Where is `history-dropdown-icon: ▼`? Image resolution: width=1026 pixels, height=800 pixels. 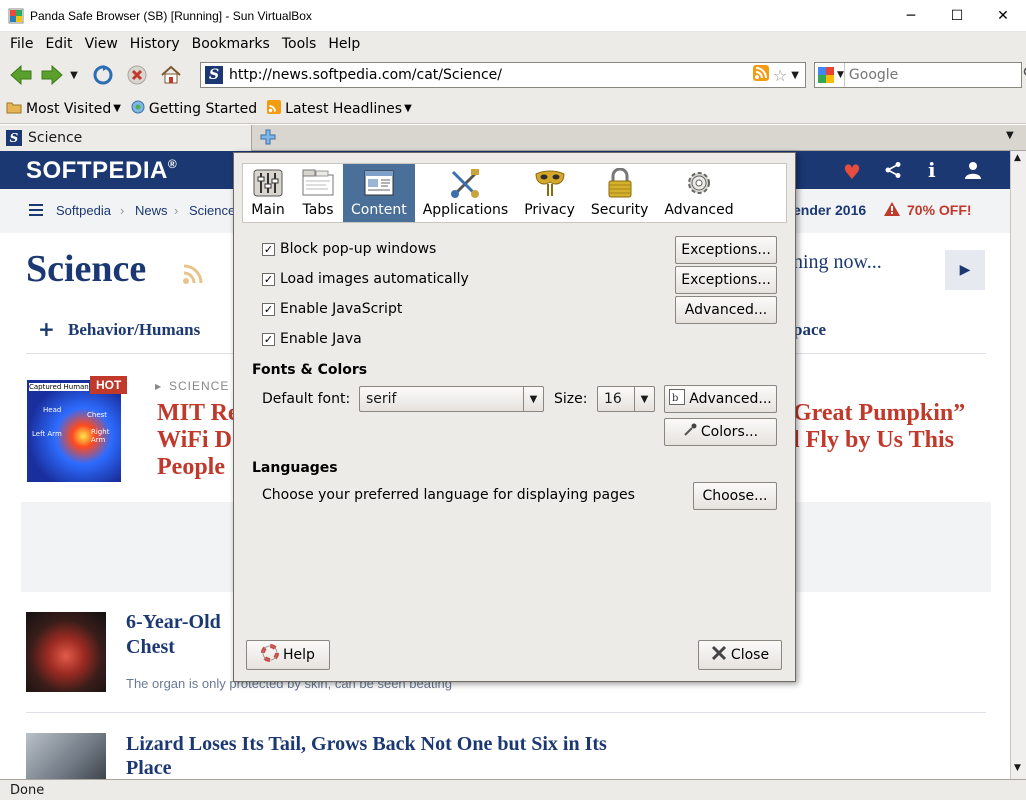 history-dropdown-icon: ▼ is located at coordinates (74, 75).